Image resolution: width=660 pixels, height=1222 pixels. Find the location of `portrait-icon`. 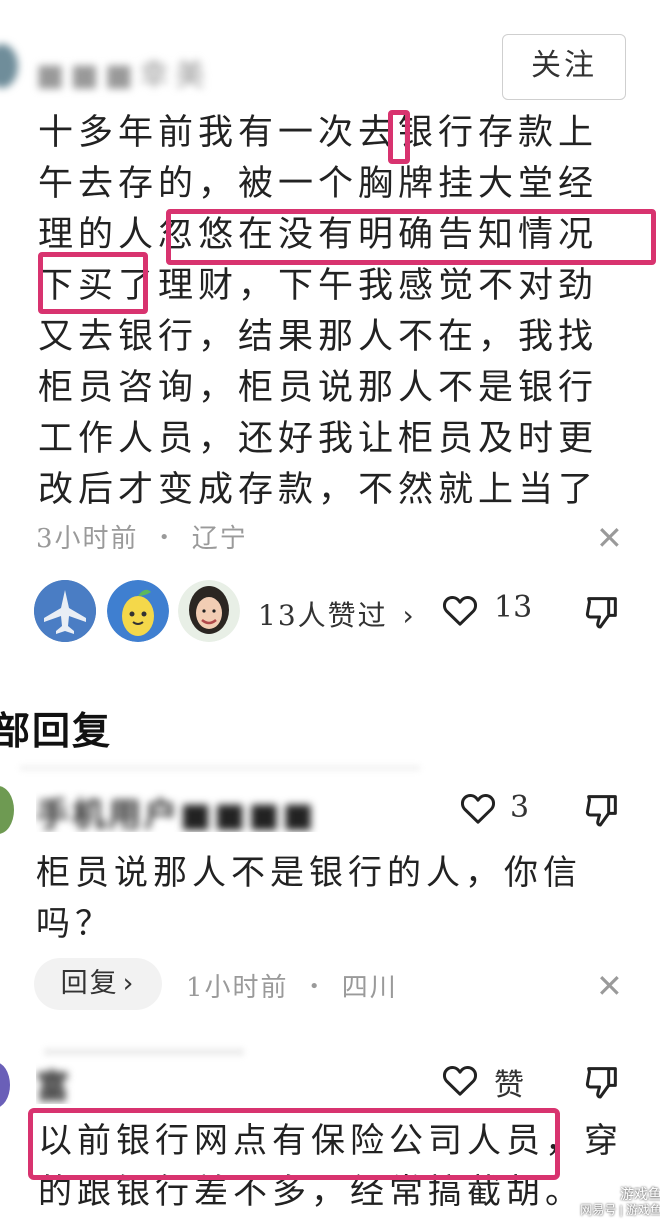

portrait-icon is located at coordinates (209, 611).